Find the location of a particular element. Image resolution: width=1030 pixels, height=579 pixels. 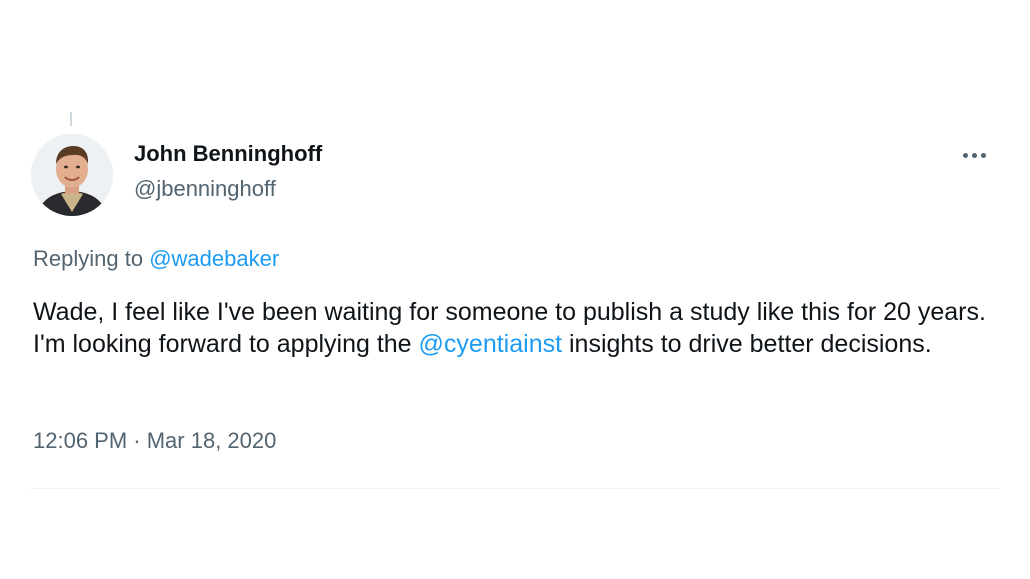

replying-to-label: Replying to is located at coordinates (91, 258).